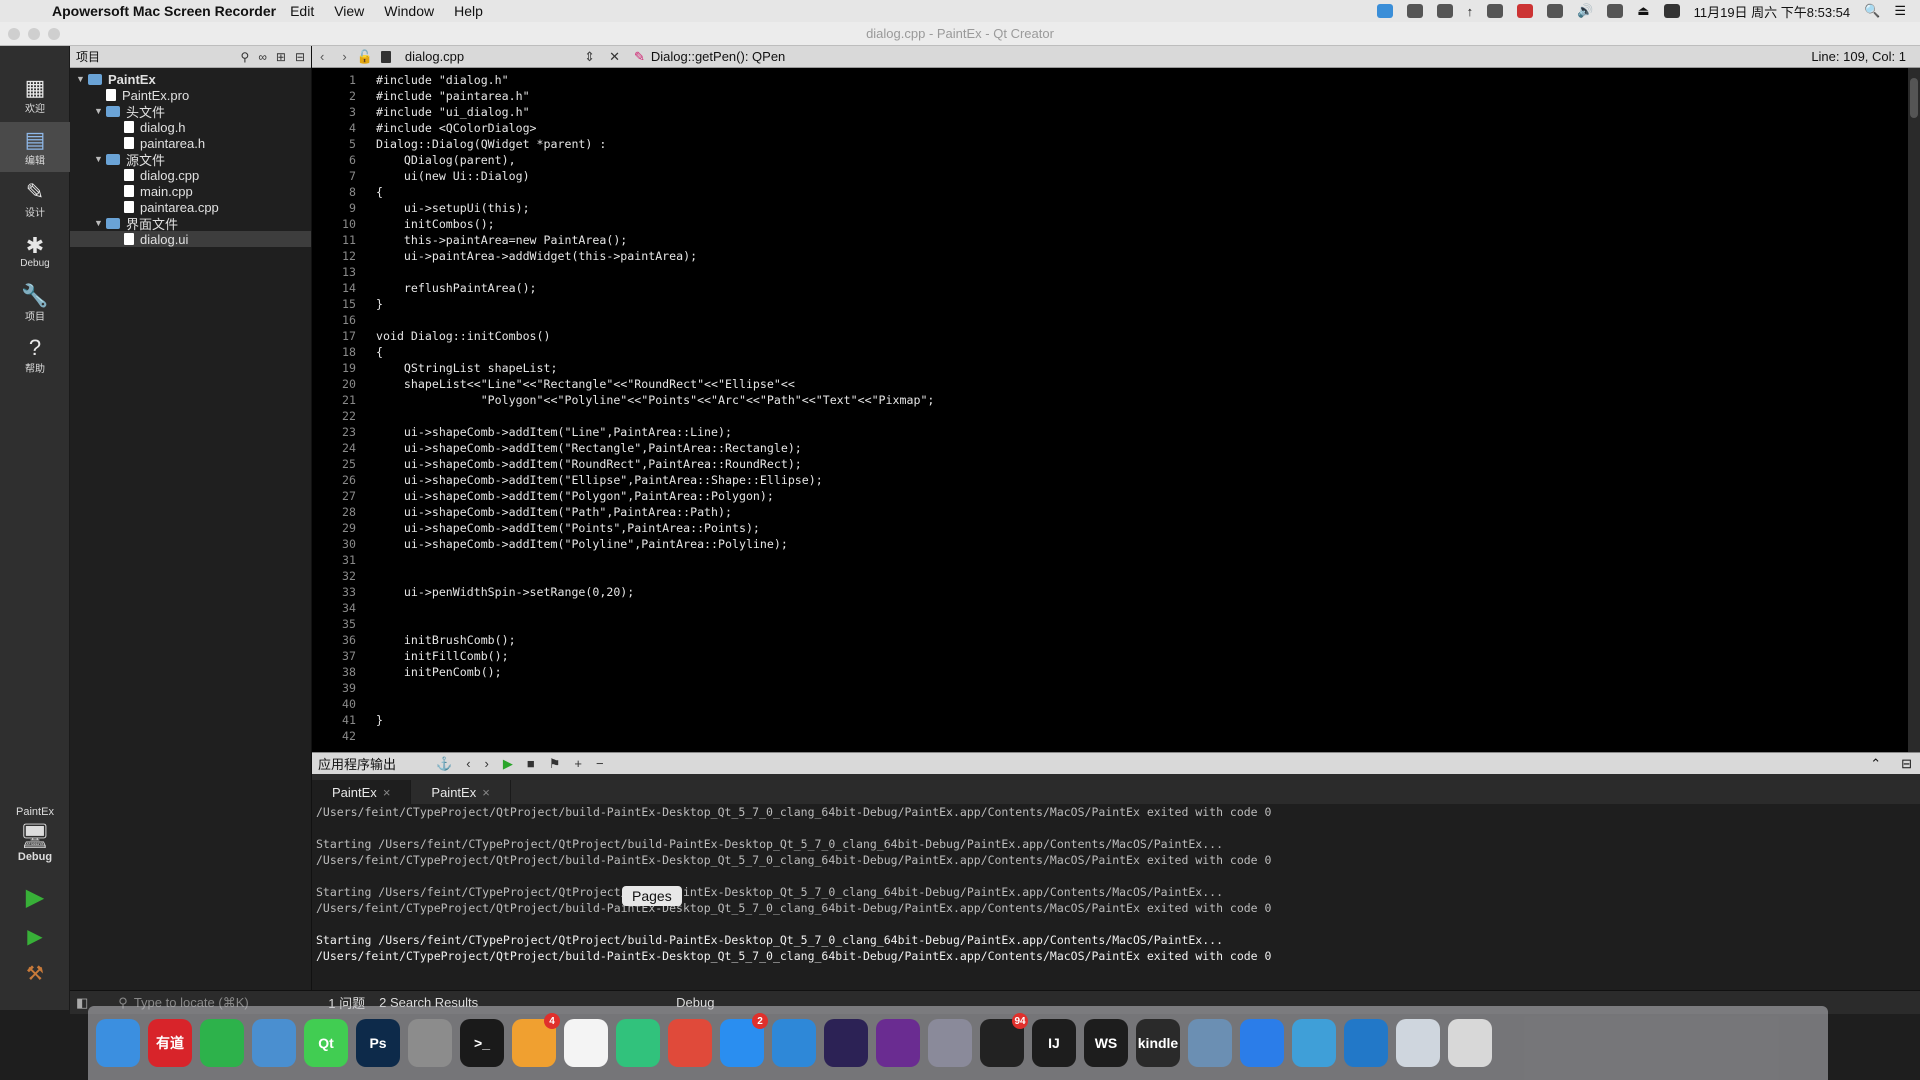 The height and width of the screenshot is (1080, 1920). Describe the element at coordinates (655, 592) in the screenshot. I see `code-line: ui->penWidthSpin->setRange(0,20);` at that location.